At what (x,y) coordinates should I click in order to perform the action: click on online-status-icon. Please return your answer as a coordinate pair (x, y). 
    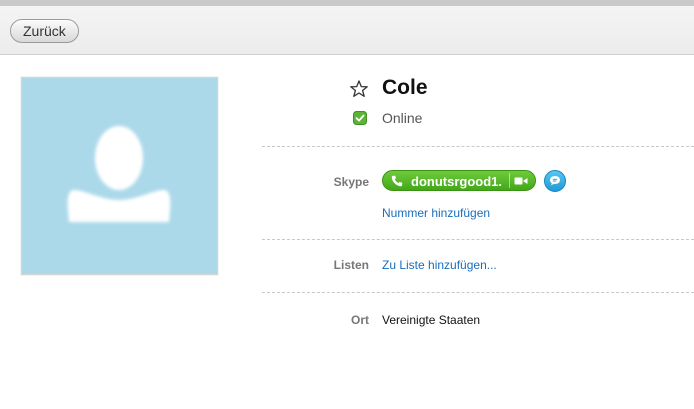
    Looking at the image, I should click on (360, 118).